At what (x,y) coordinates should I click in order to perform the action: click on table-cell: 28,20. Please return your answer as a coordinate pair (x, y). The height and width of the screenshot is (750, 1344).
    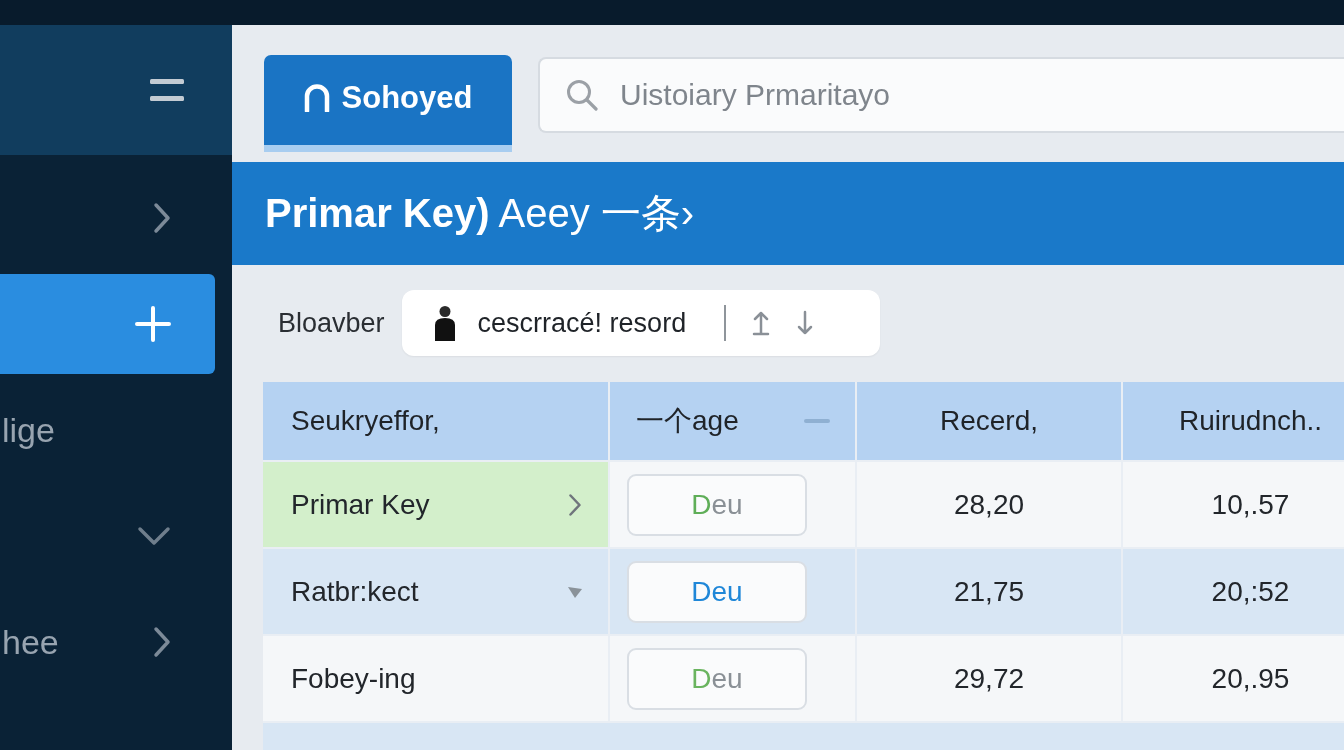
    Looking at the image, I should click on (989, 504).